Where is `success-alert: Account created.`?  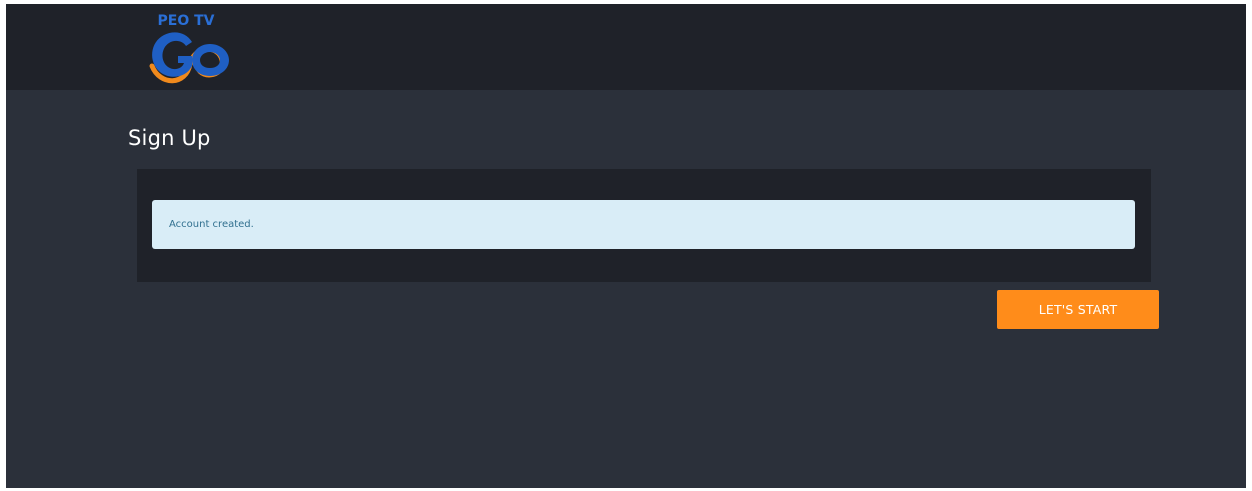 success-alert: Account created. is located at coordinates (643, 224).